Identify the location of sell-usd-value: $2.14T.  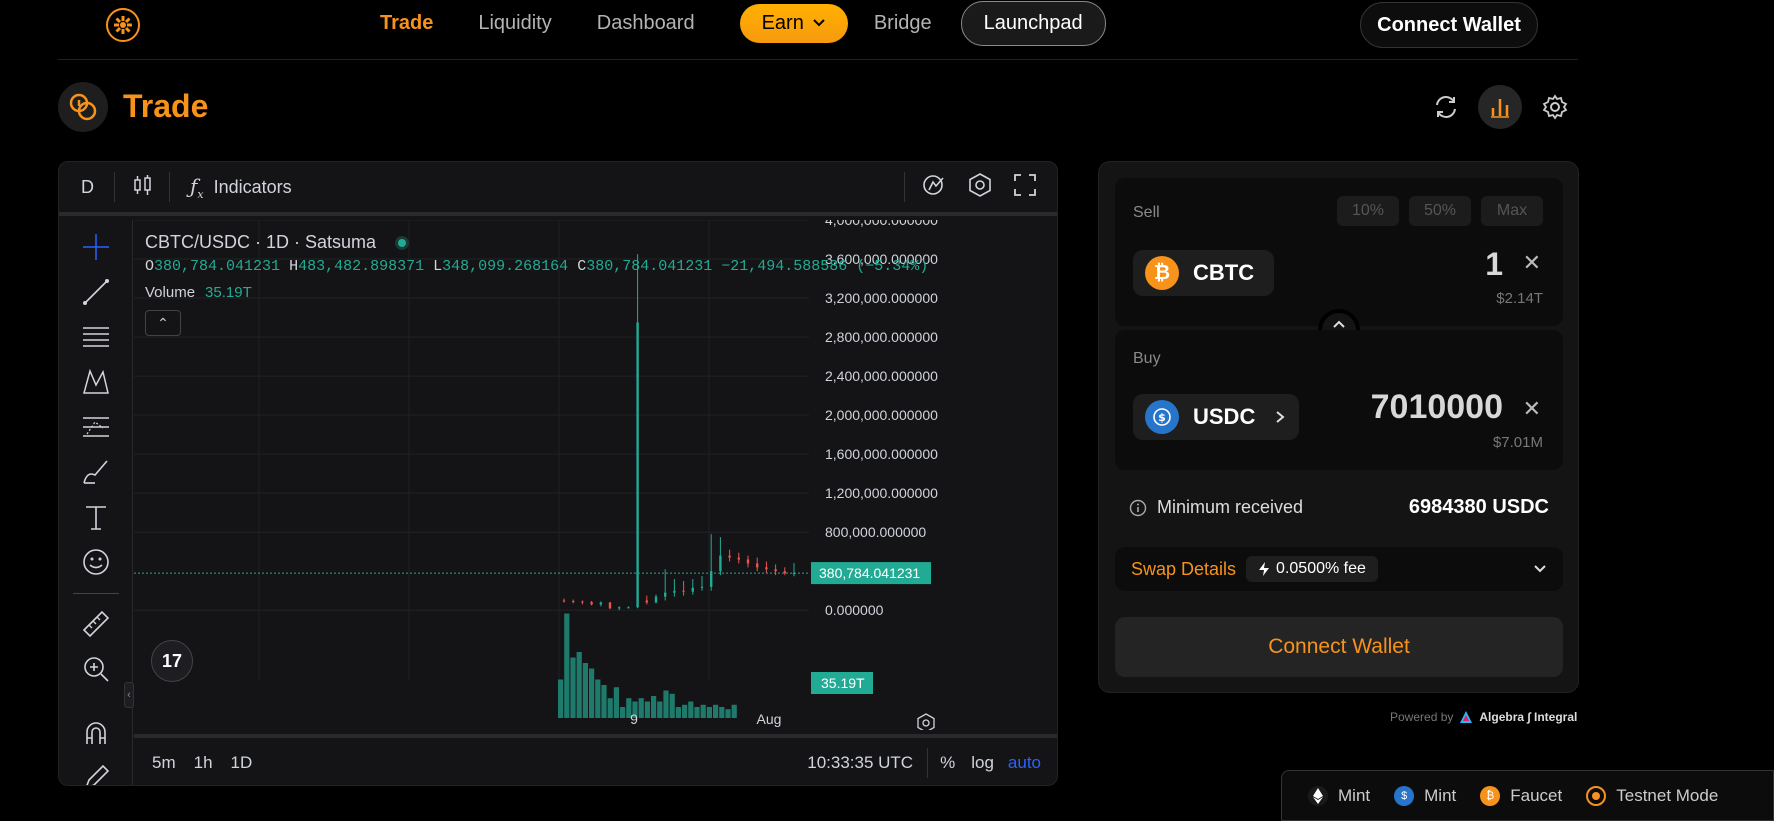
(1519, 298).